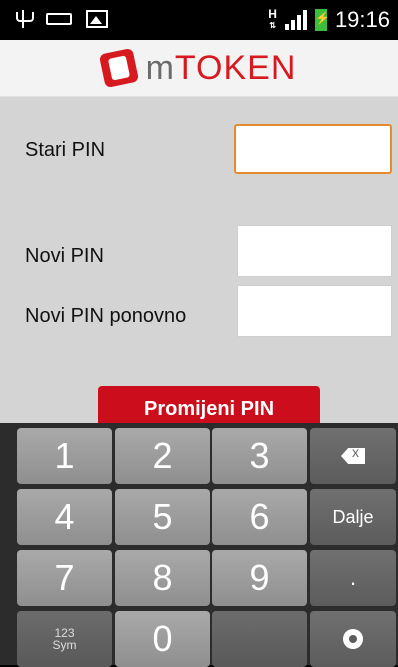  I want to click on old-pin-input, so click(313, 149).